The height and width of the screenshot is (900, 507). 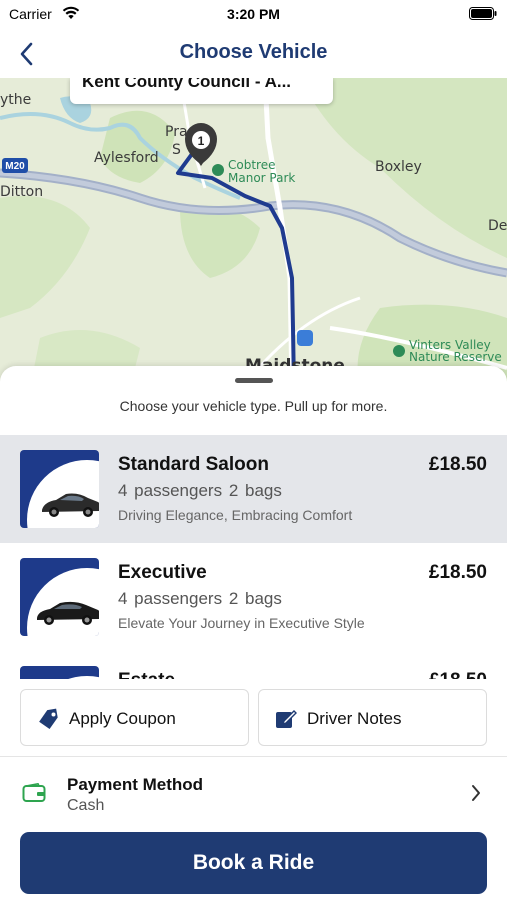 I want to click on map-label-manor-park: Manor Park, so click(x=262, y=178).